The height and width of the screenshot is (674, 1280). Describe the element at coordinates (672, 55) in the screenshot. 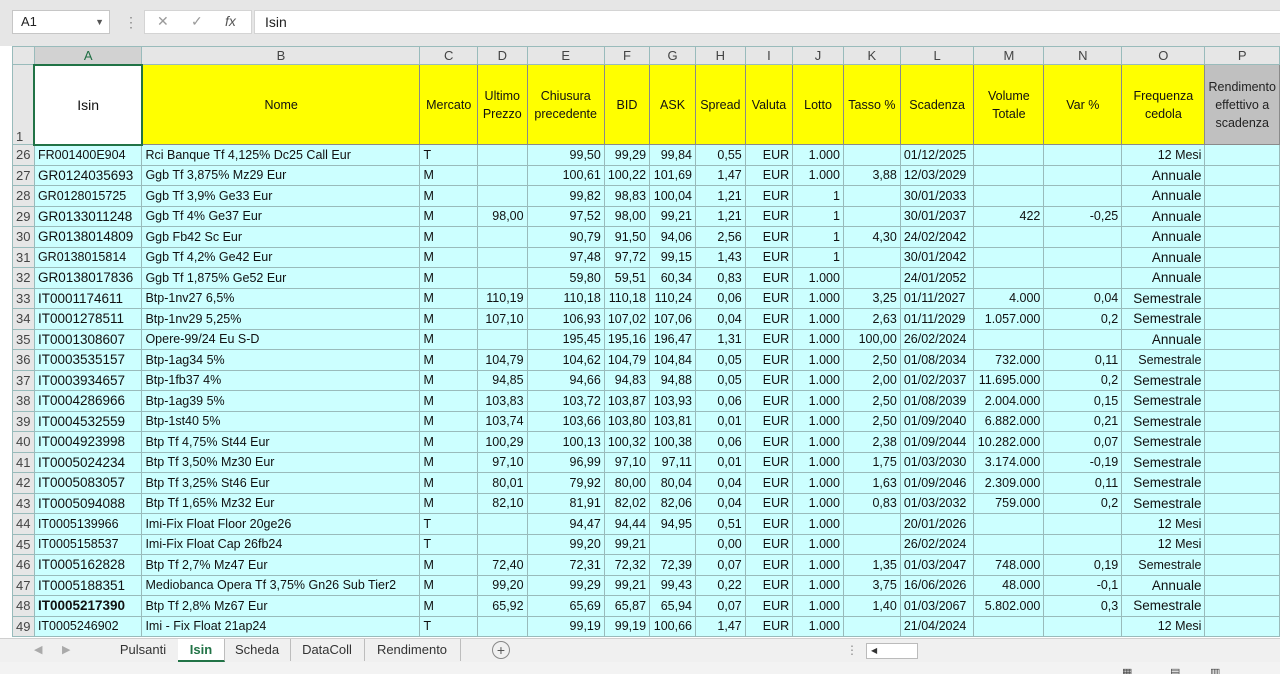

I see `column-header-g: G` at that location.